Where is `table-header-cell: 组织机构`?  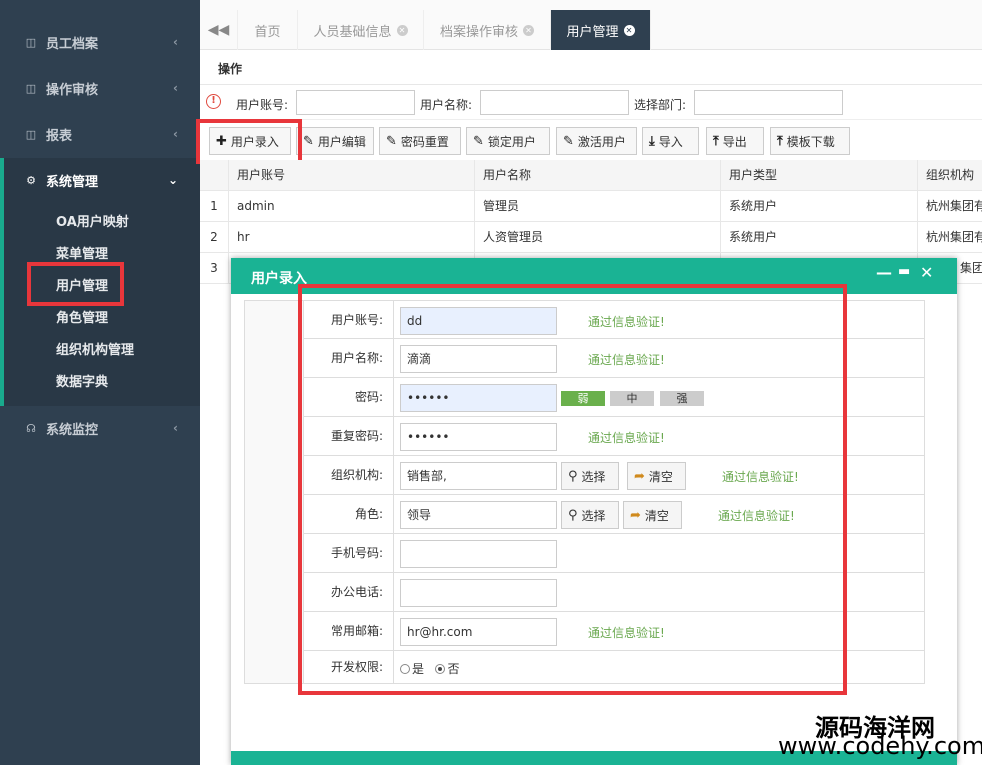
table-header-cell: 组织机构 is located at coordinates (949, 175).